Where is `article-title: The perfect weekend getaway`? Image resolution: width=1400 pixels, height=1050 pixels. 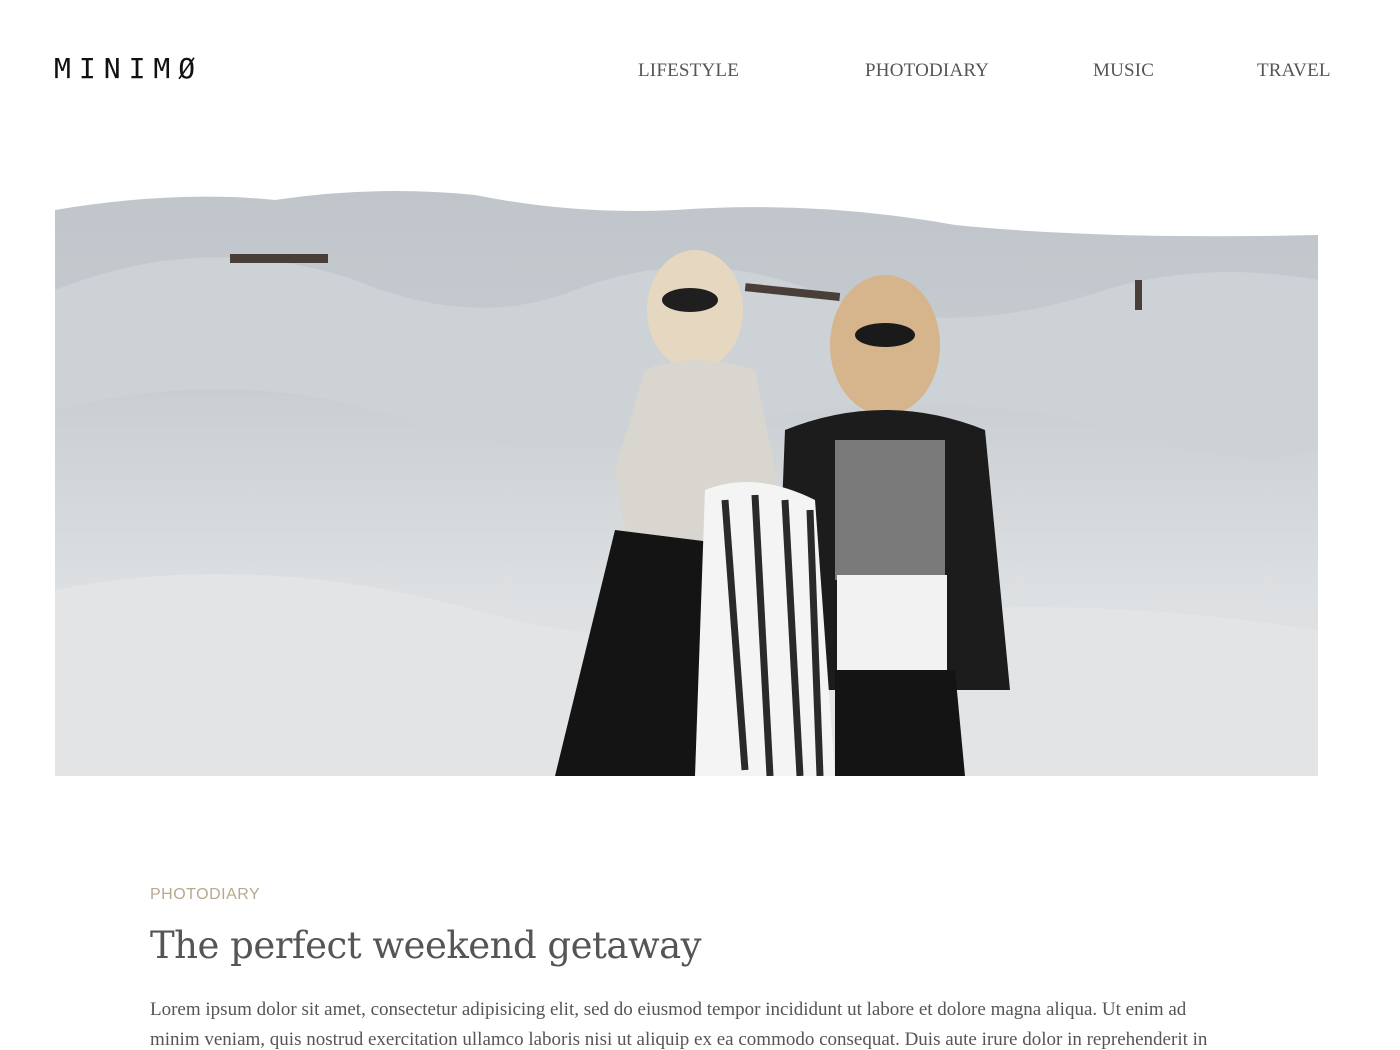
article-title: The perfect weekend getaway is located at coordinates (690, 945).